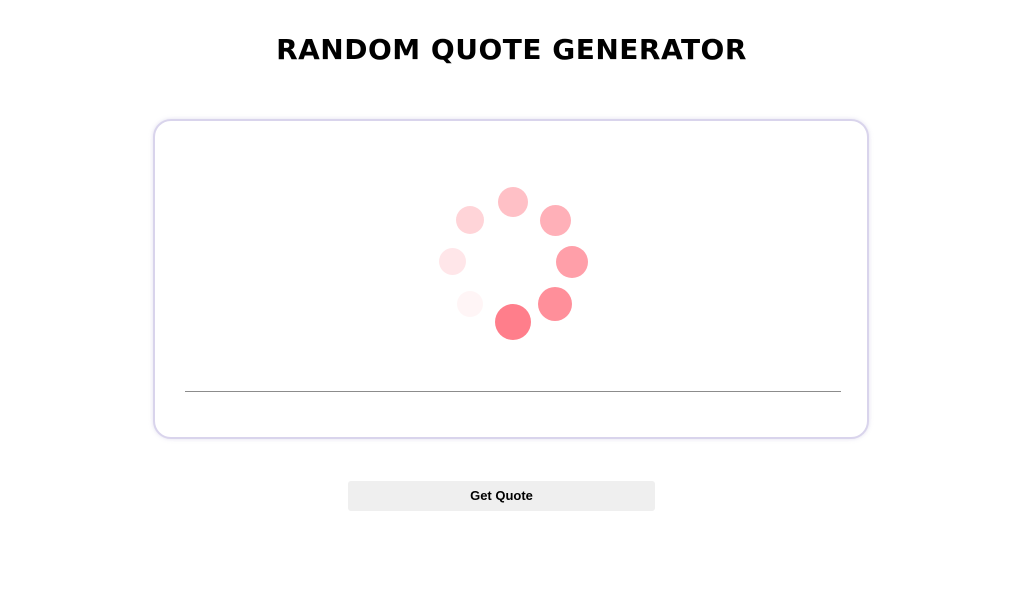  Describe the element at coordinates (501, 496) in the screenshot. I see `get-quote-button: Get Quote` at that location.